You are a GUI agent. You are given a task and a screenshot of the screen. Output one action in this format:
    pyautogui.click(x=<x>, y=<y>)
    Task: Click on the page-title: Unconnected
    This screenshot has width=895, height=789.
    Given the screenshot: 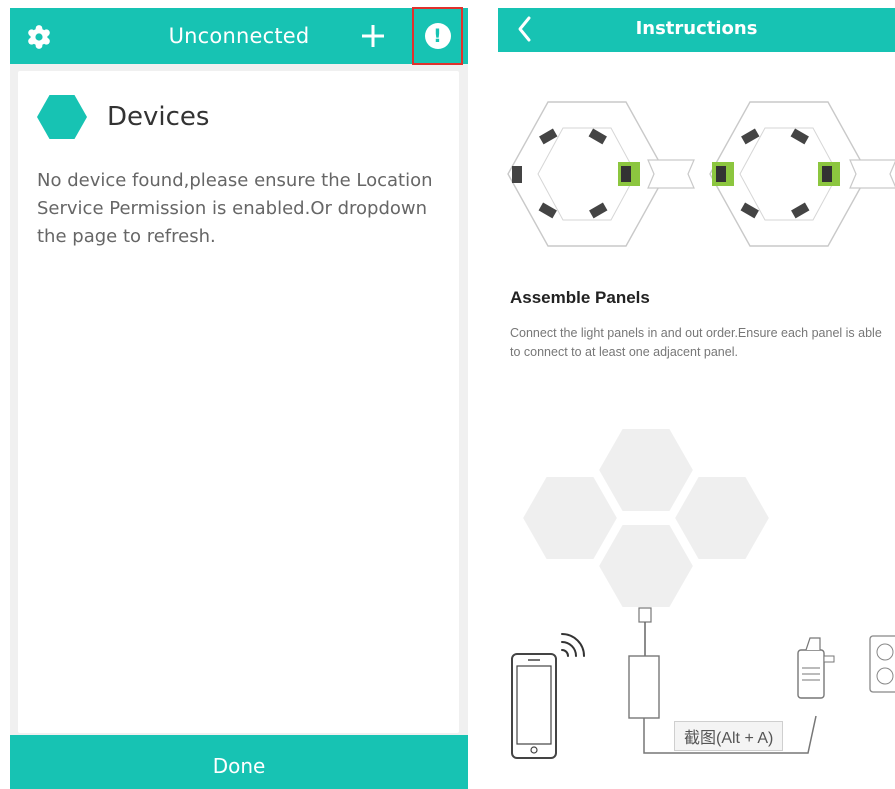 What is the action you would take?
    pyautogui.click(x=239, y=36)
    